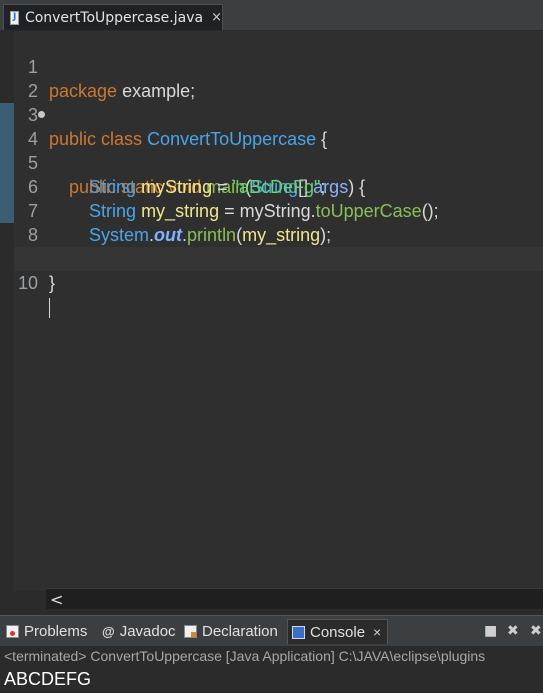 This screenshot has width=543, height=693. What do you see at coordinates (49, 308) in the screenshot?
I see `text-caret` at bounding box center [49, 308].